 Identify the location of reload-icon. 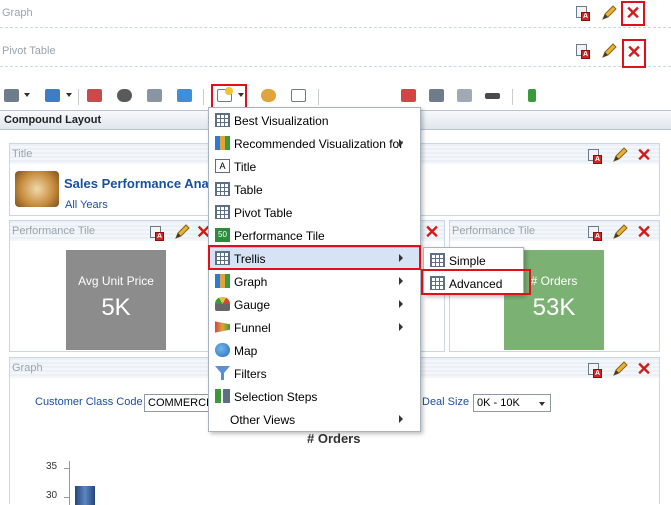
(185, 96).